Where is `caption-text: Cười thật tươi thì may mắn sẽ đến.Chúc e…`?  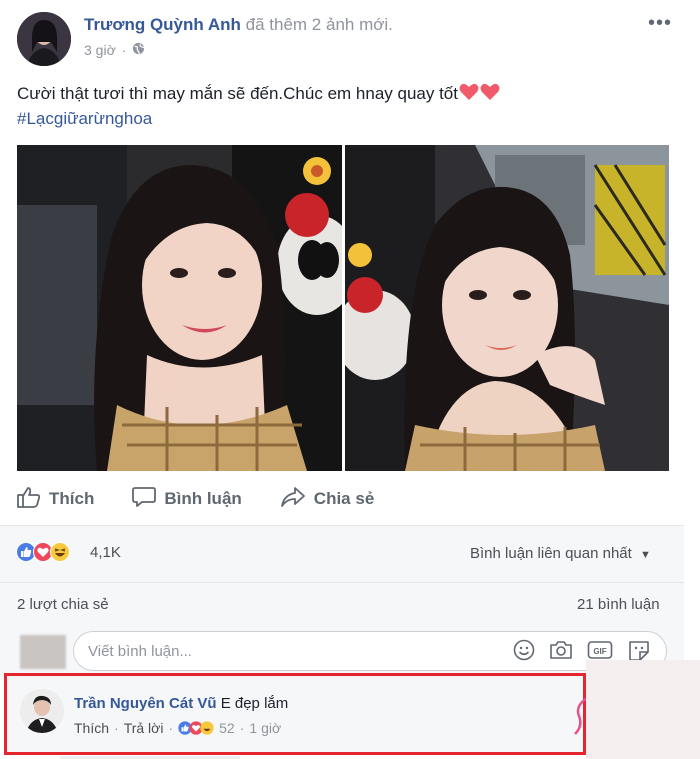 caption-text: Cười thật tươi thì may mắn sẽ đến.Chúc e… is located at coordinates (237, 93).